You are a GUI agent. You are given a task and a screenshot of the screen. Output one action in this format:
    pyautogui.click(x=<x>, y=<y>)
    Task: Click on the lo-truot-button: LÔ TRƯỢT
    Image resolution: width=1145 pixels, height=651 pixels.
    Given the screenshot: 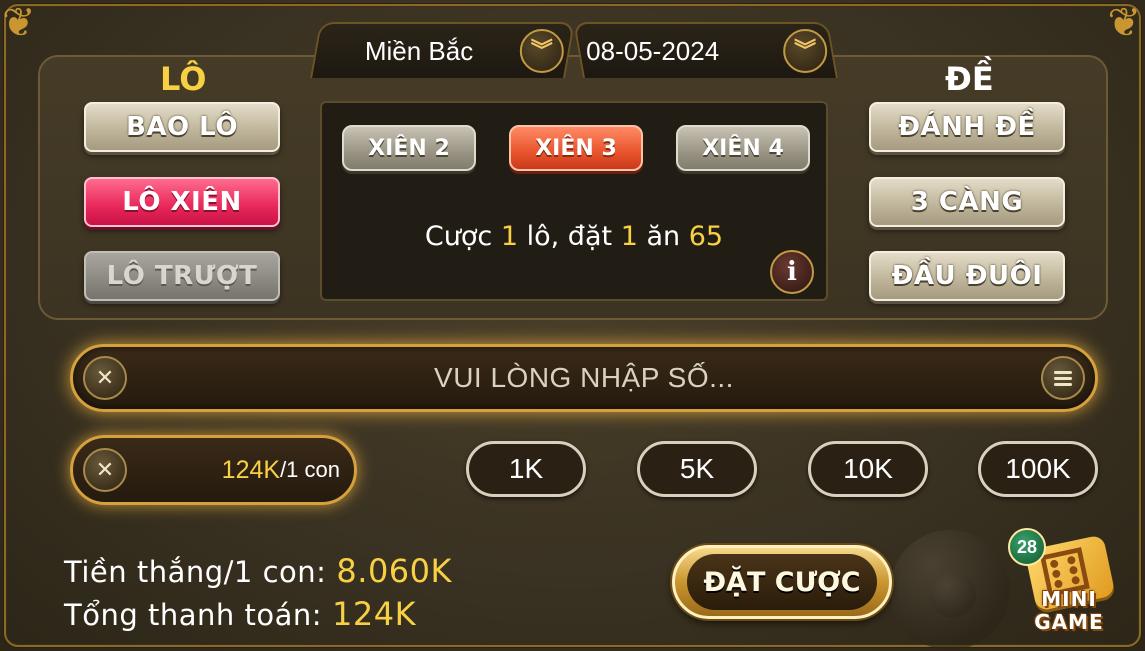 What is the action you would take?
    pyautogui.click(x=182, y=276)
    